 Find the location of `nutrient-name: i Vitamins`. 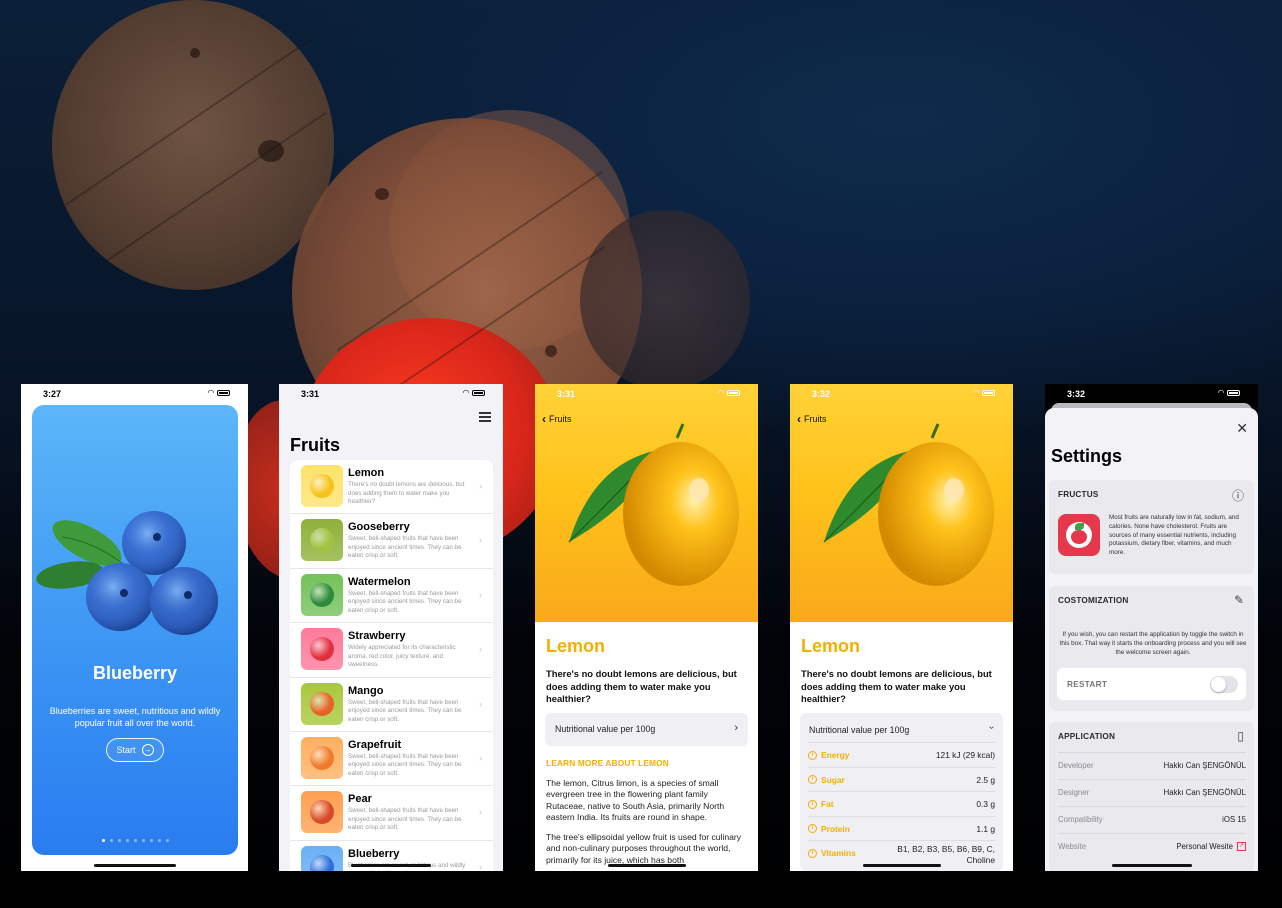

nutrient-name: i Vitamins is located at coordinates (832, 853).